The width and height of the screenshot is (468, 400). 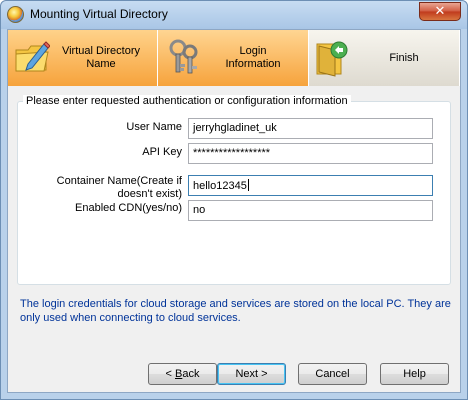 I want to click on container-name-field: hello12345, so click(x=310, y=185).